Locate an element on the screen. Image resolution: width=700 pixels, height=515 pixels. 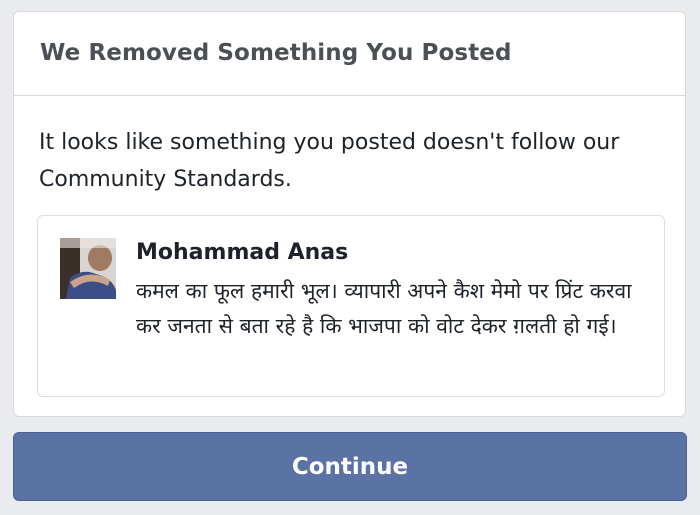
post-author-name: Mohammad Anas is located at coordinates (242, 252).